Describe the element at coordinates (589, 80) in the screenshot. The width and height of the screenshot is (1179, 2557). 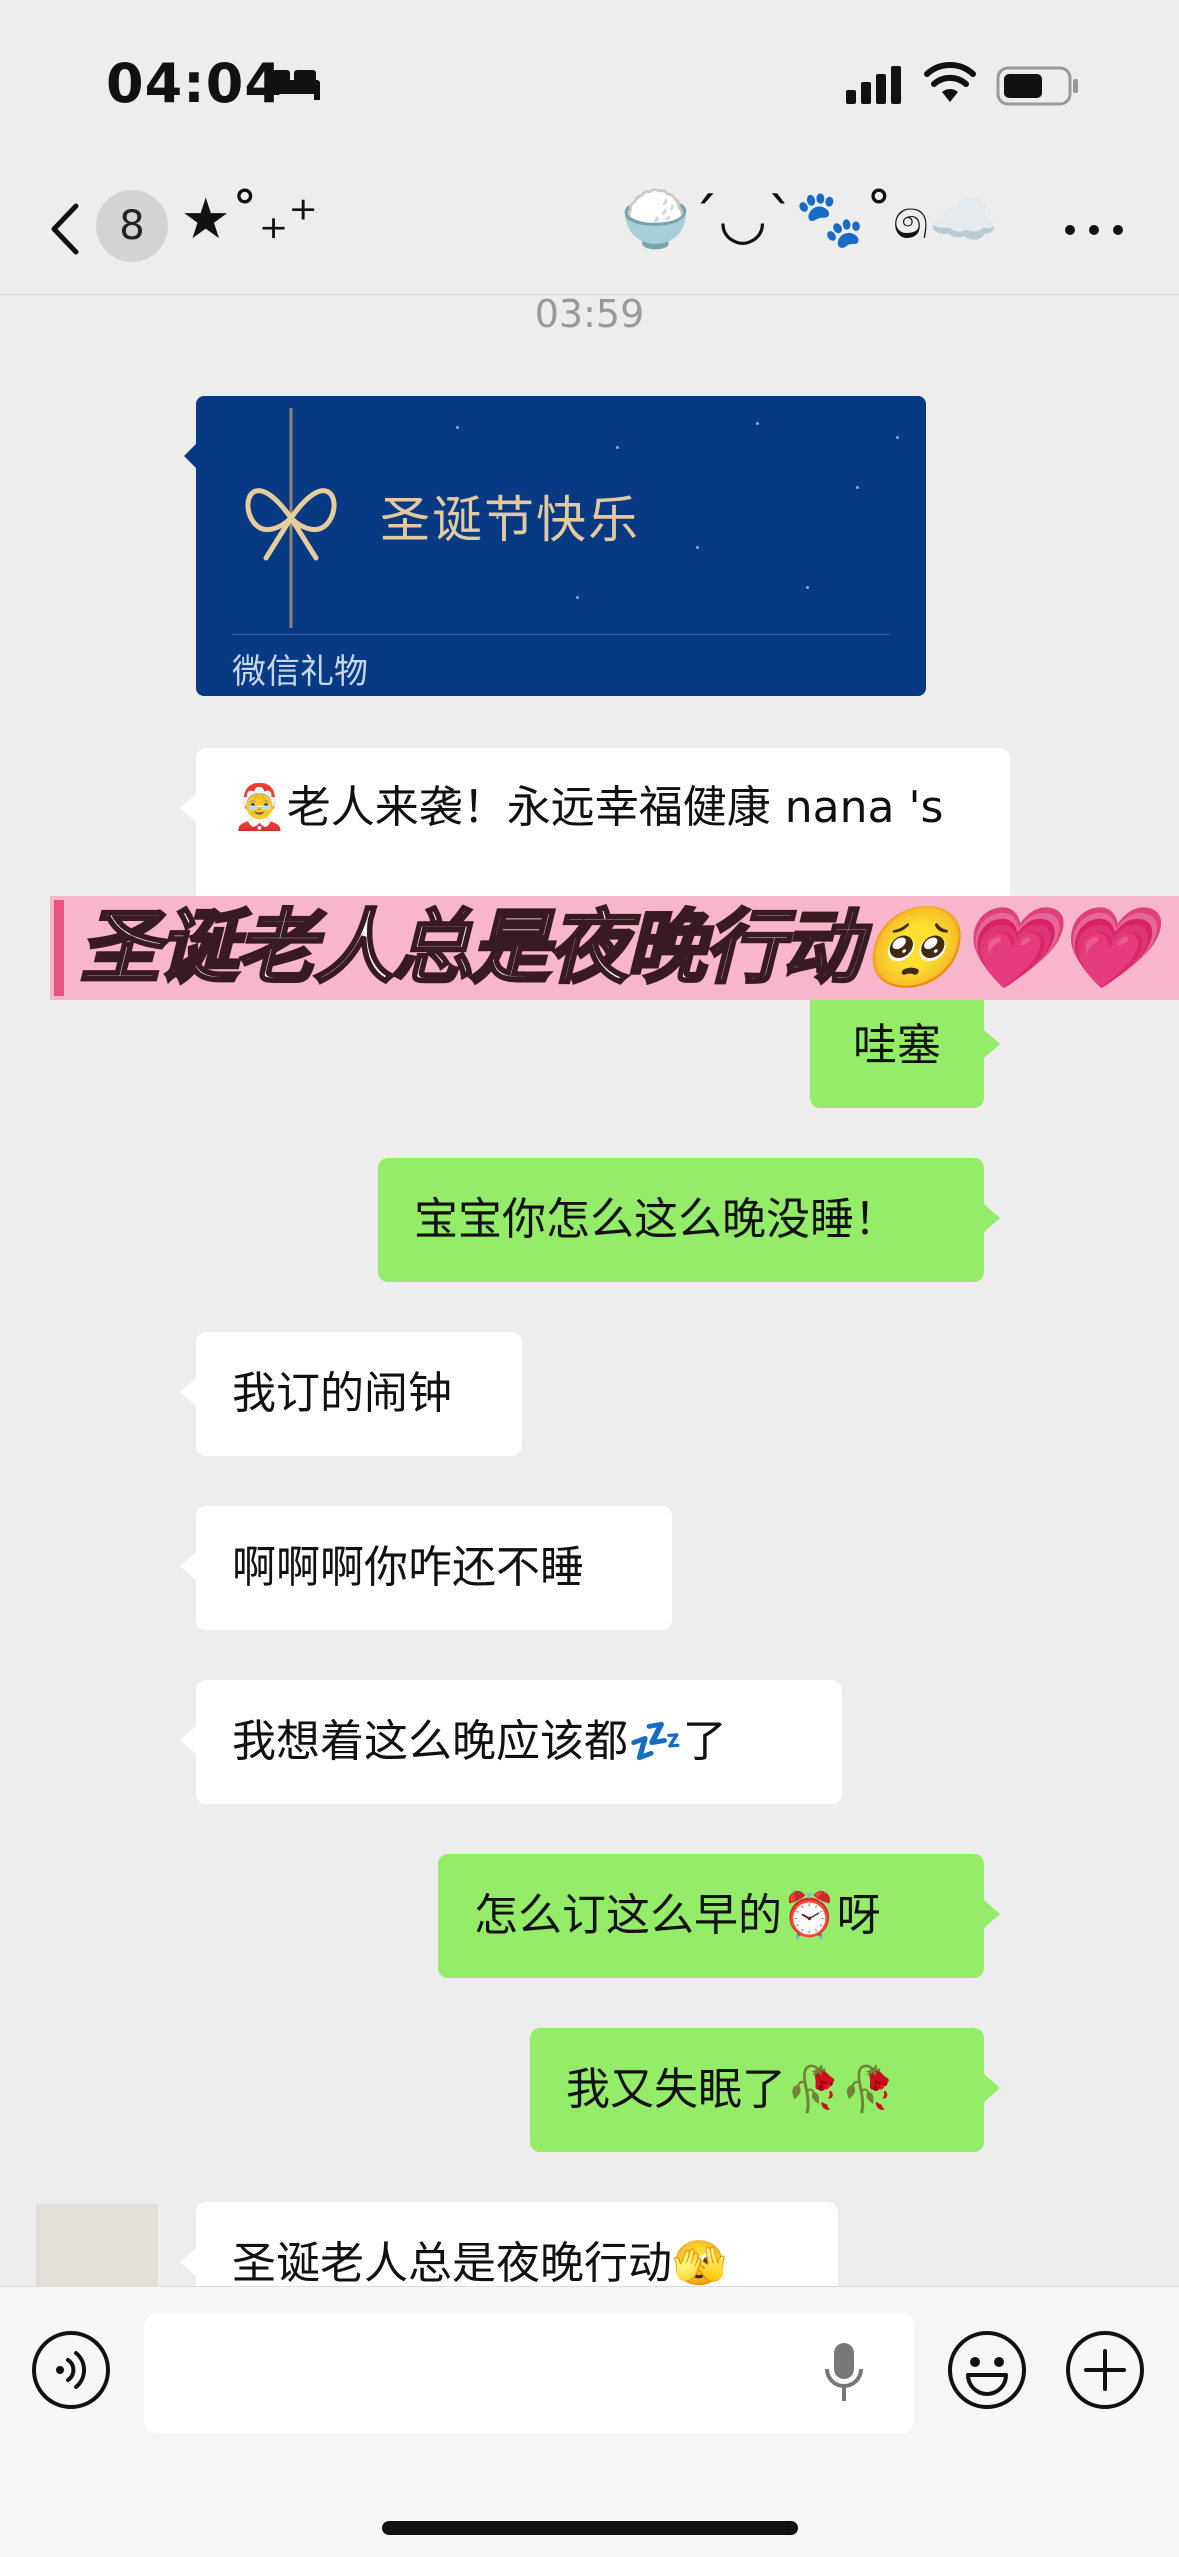
I see `status-bar: 04:04` at that location.